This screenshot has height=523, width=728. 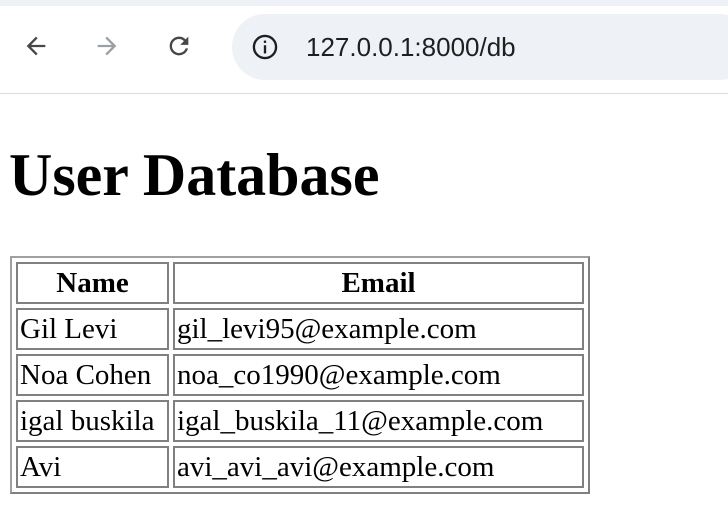 I want to click on reload-button, so click(x=179, y=46).